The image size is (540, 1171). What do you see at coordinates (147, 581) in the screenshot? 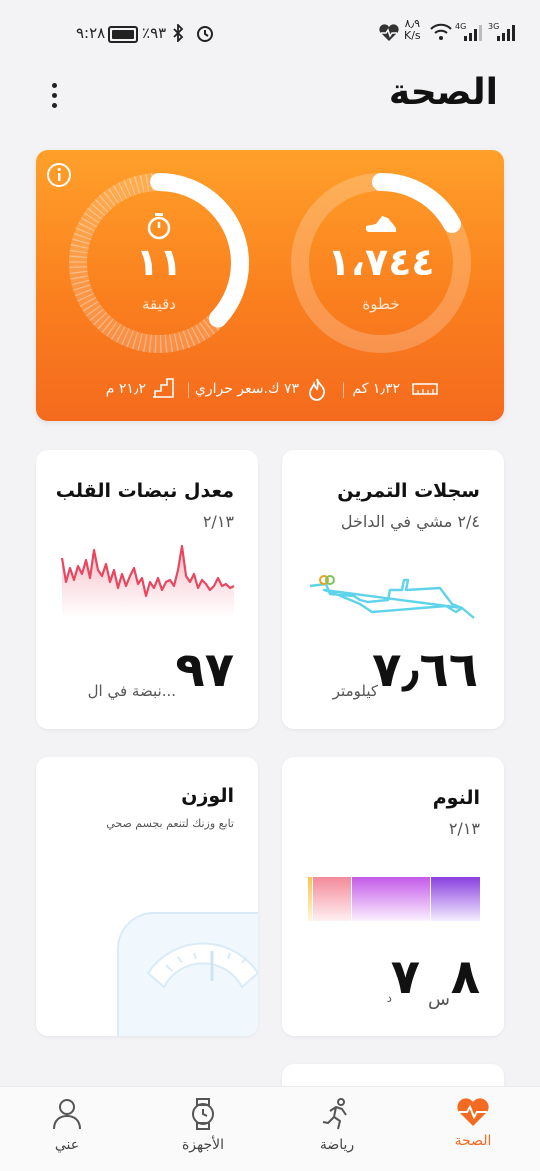
I see `heart-rate-chart` at bounding box center [147, 581].